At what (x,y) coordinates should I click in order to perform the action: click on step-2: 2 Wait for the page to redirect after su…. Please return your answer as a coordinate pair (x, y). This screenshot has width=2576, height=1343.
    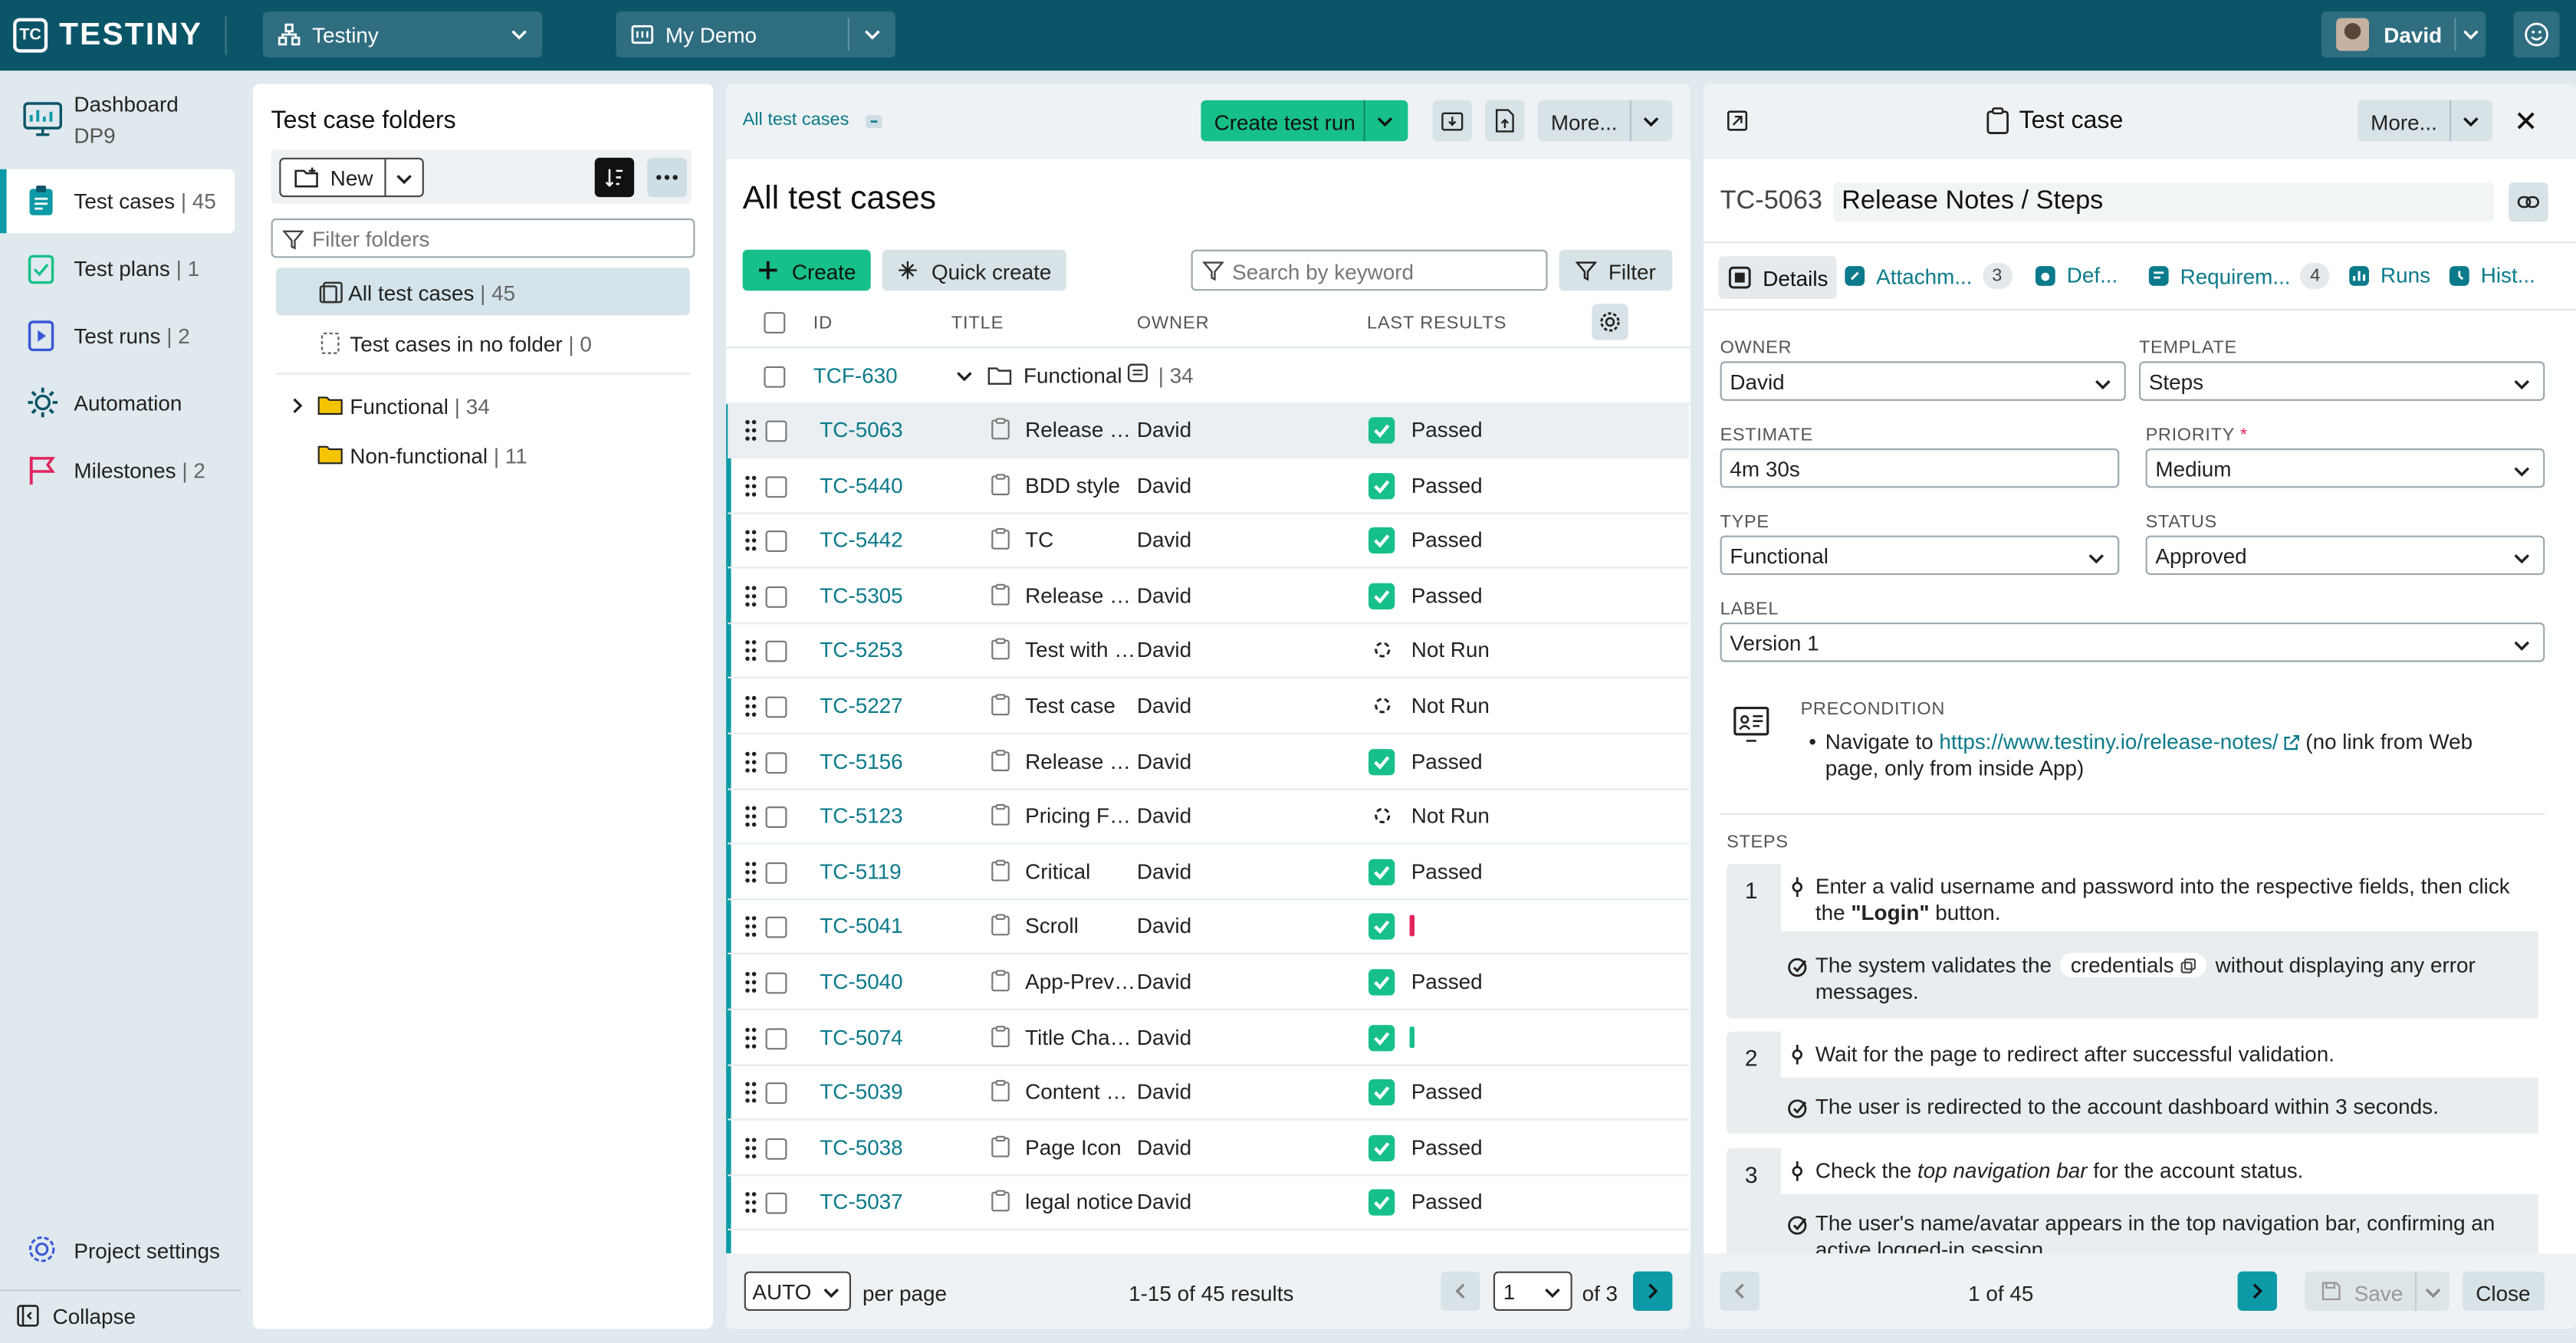
    Looking at the image, I should click on (2133, 1083).